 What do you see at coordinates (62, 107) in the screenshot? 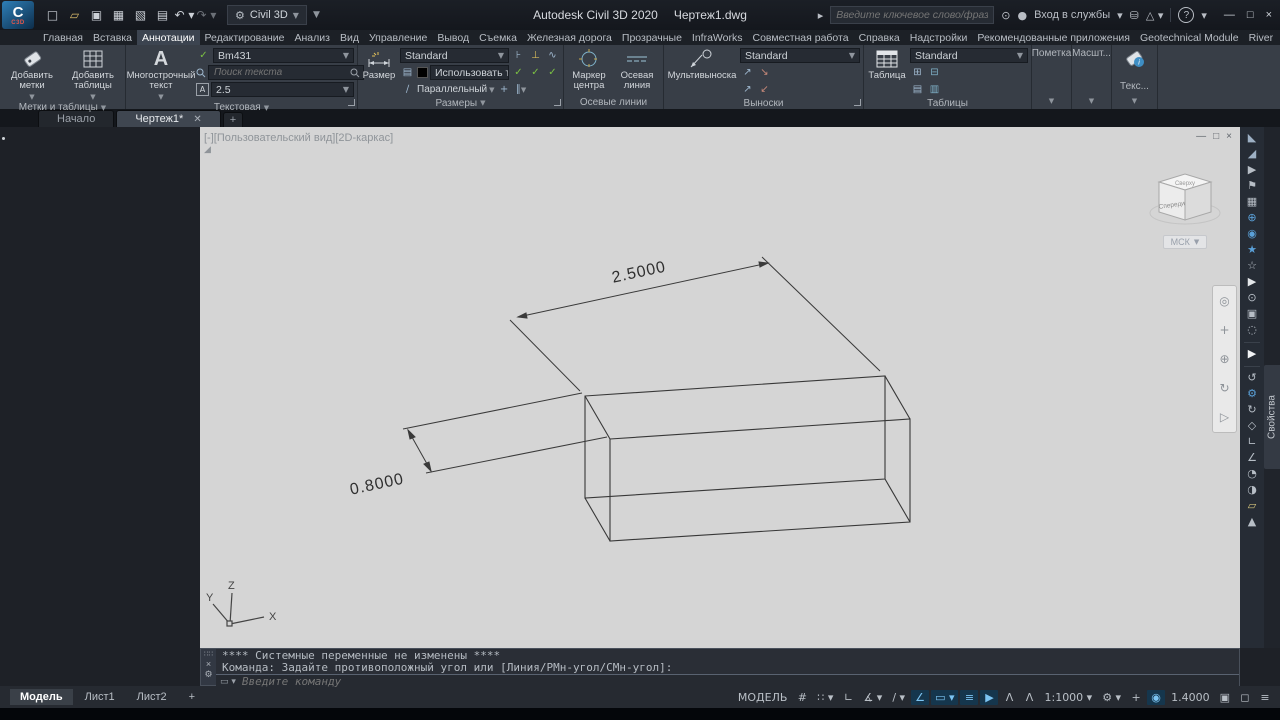
I see `panel-title: Метки и таблицы ▼` at bounding box center [62, 107].